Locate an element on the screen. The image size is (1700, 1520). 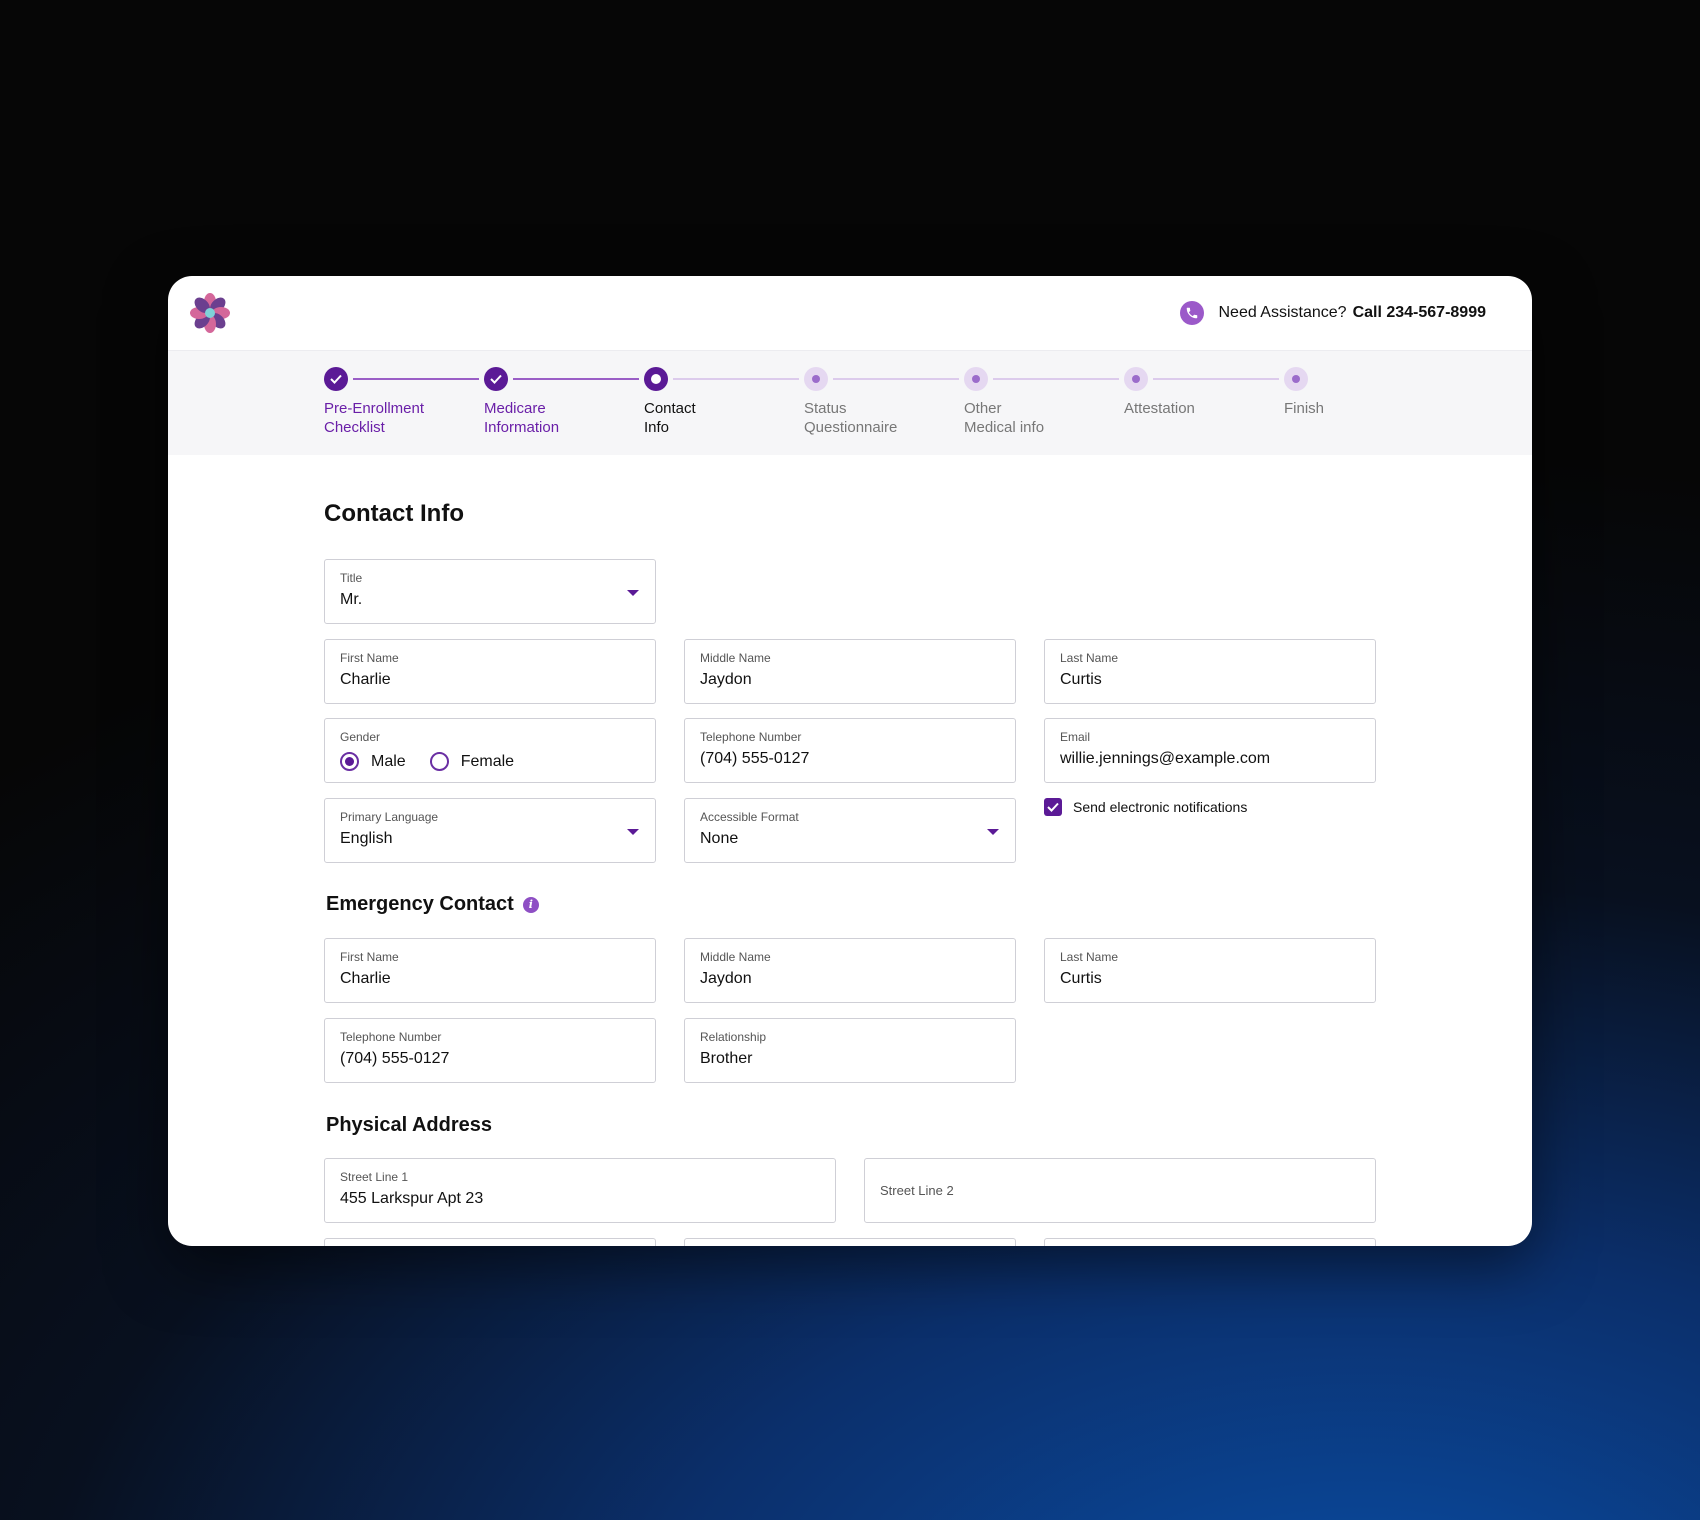
radio-label: Male is located at coordinates (388, 761).